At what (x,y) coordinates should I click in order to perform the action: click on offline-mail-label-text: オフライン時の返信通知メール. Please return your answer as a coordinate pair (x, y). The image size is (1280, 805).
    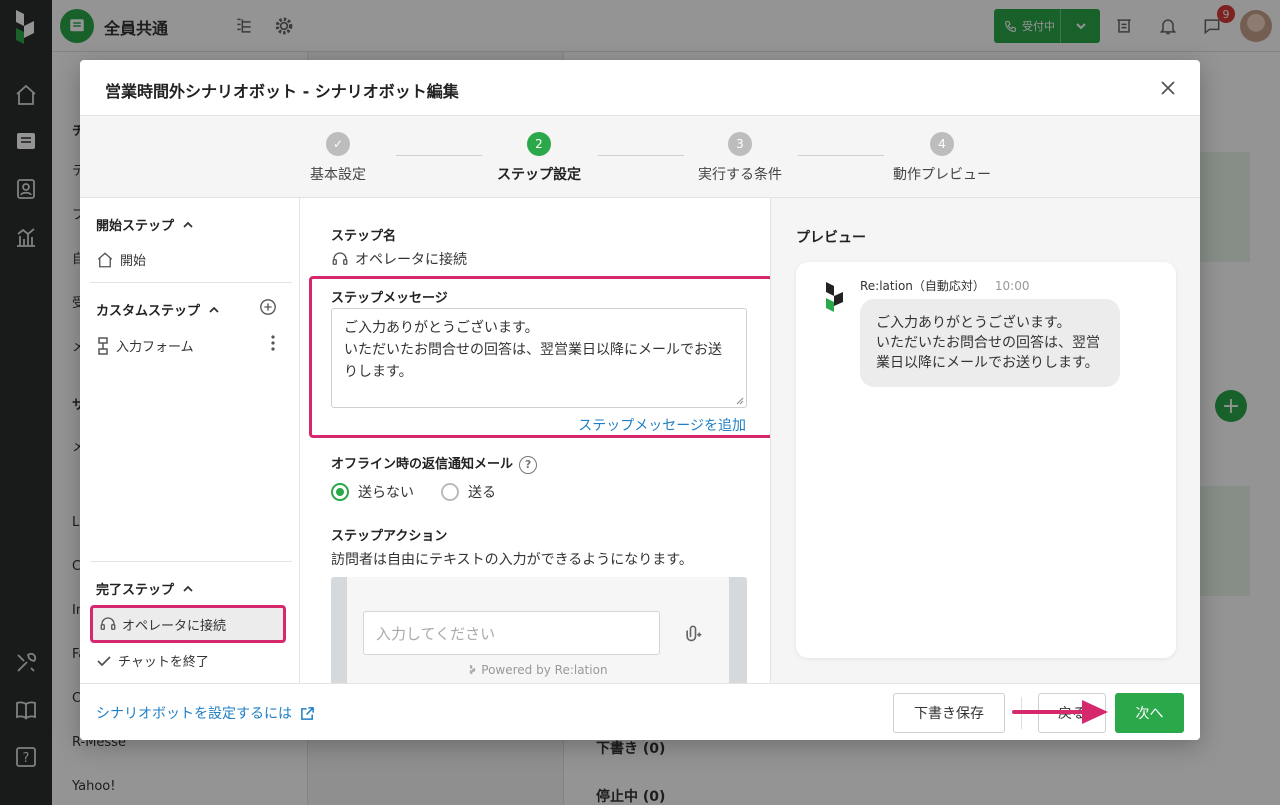
    Looking at the image, I should click on (422, 464).